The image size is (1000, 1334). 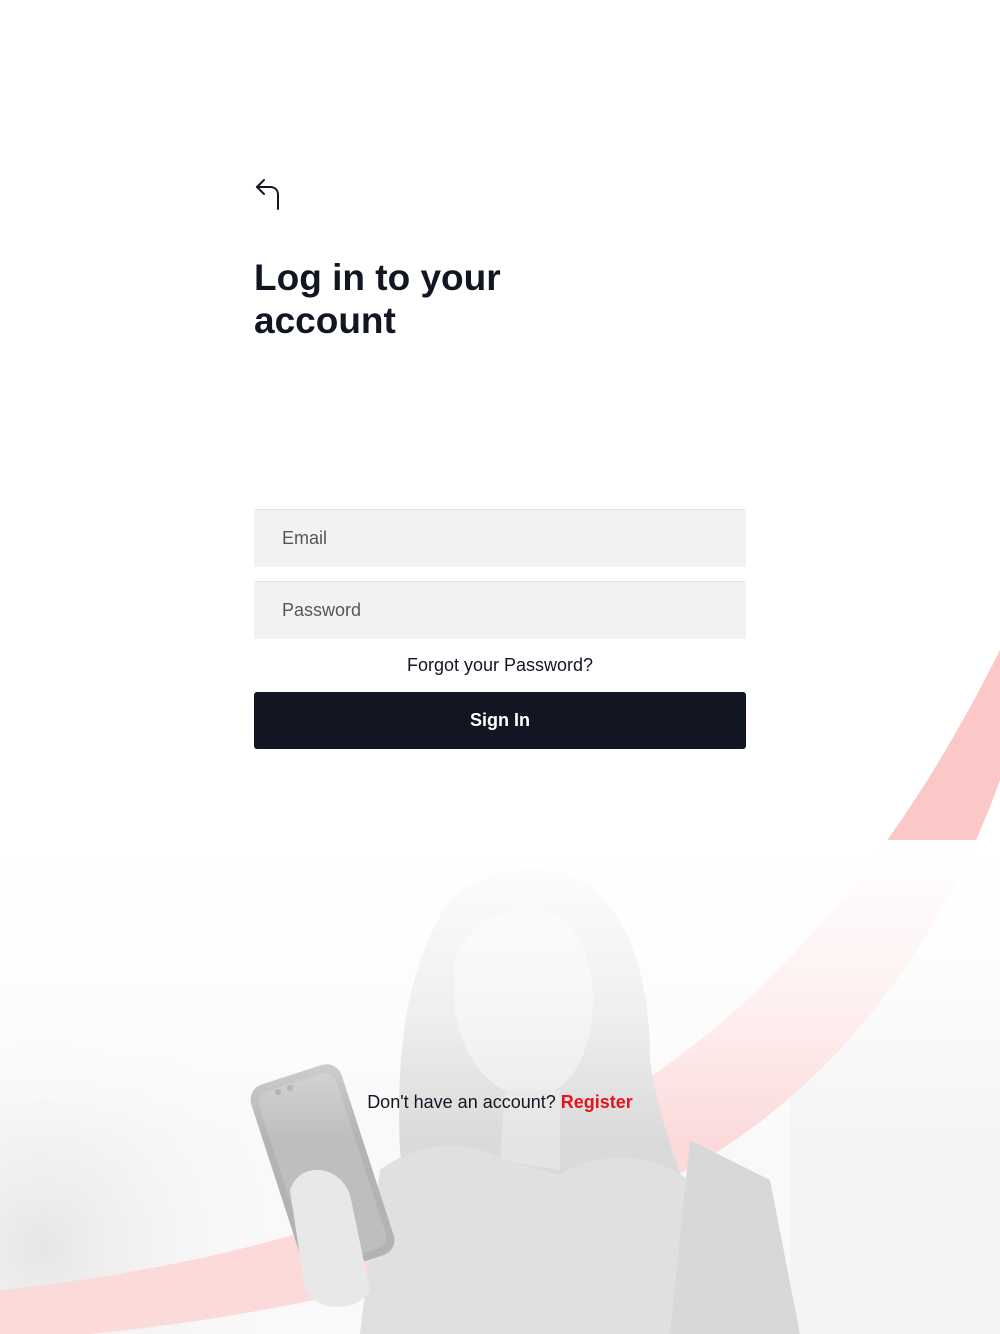 What do you see at coordinates (597, 1102) in the screenshot?
I see `register-link: Register` at bounding box center [597, 1102].